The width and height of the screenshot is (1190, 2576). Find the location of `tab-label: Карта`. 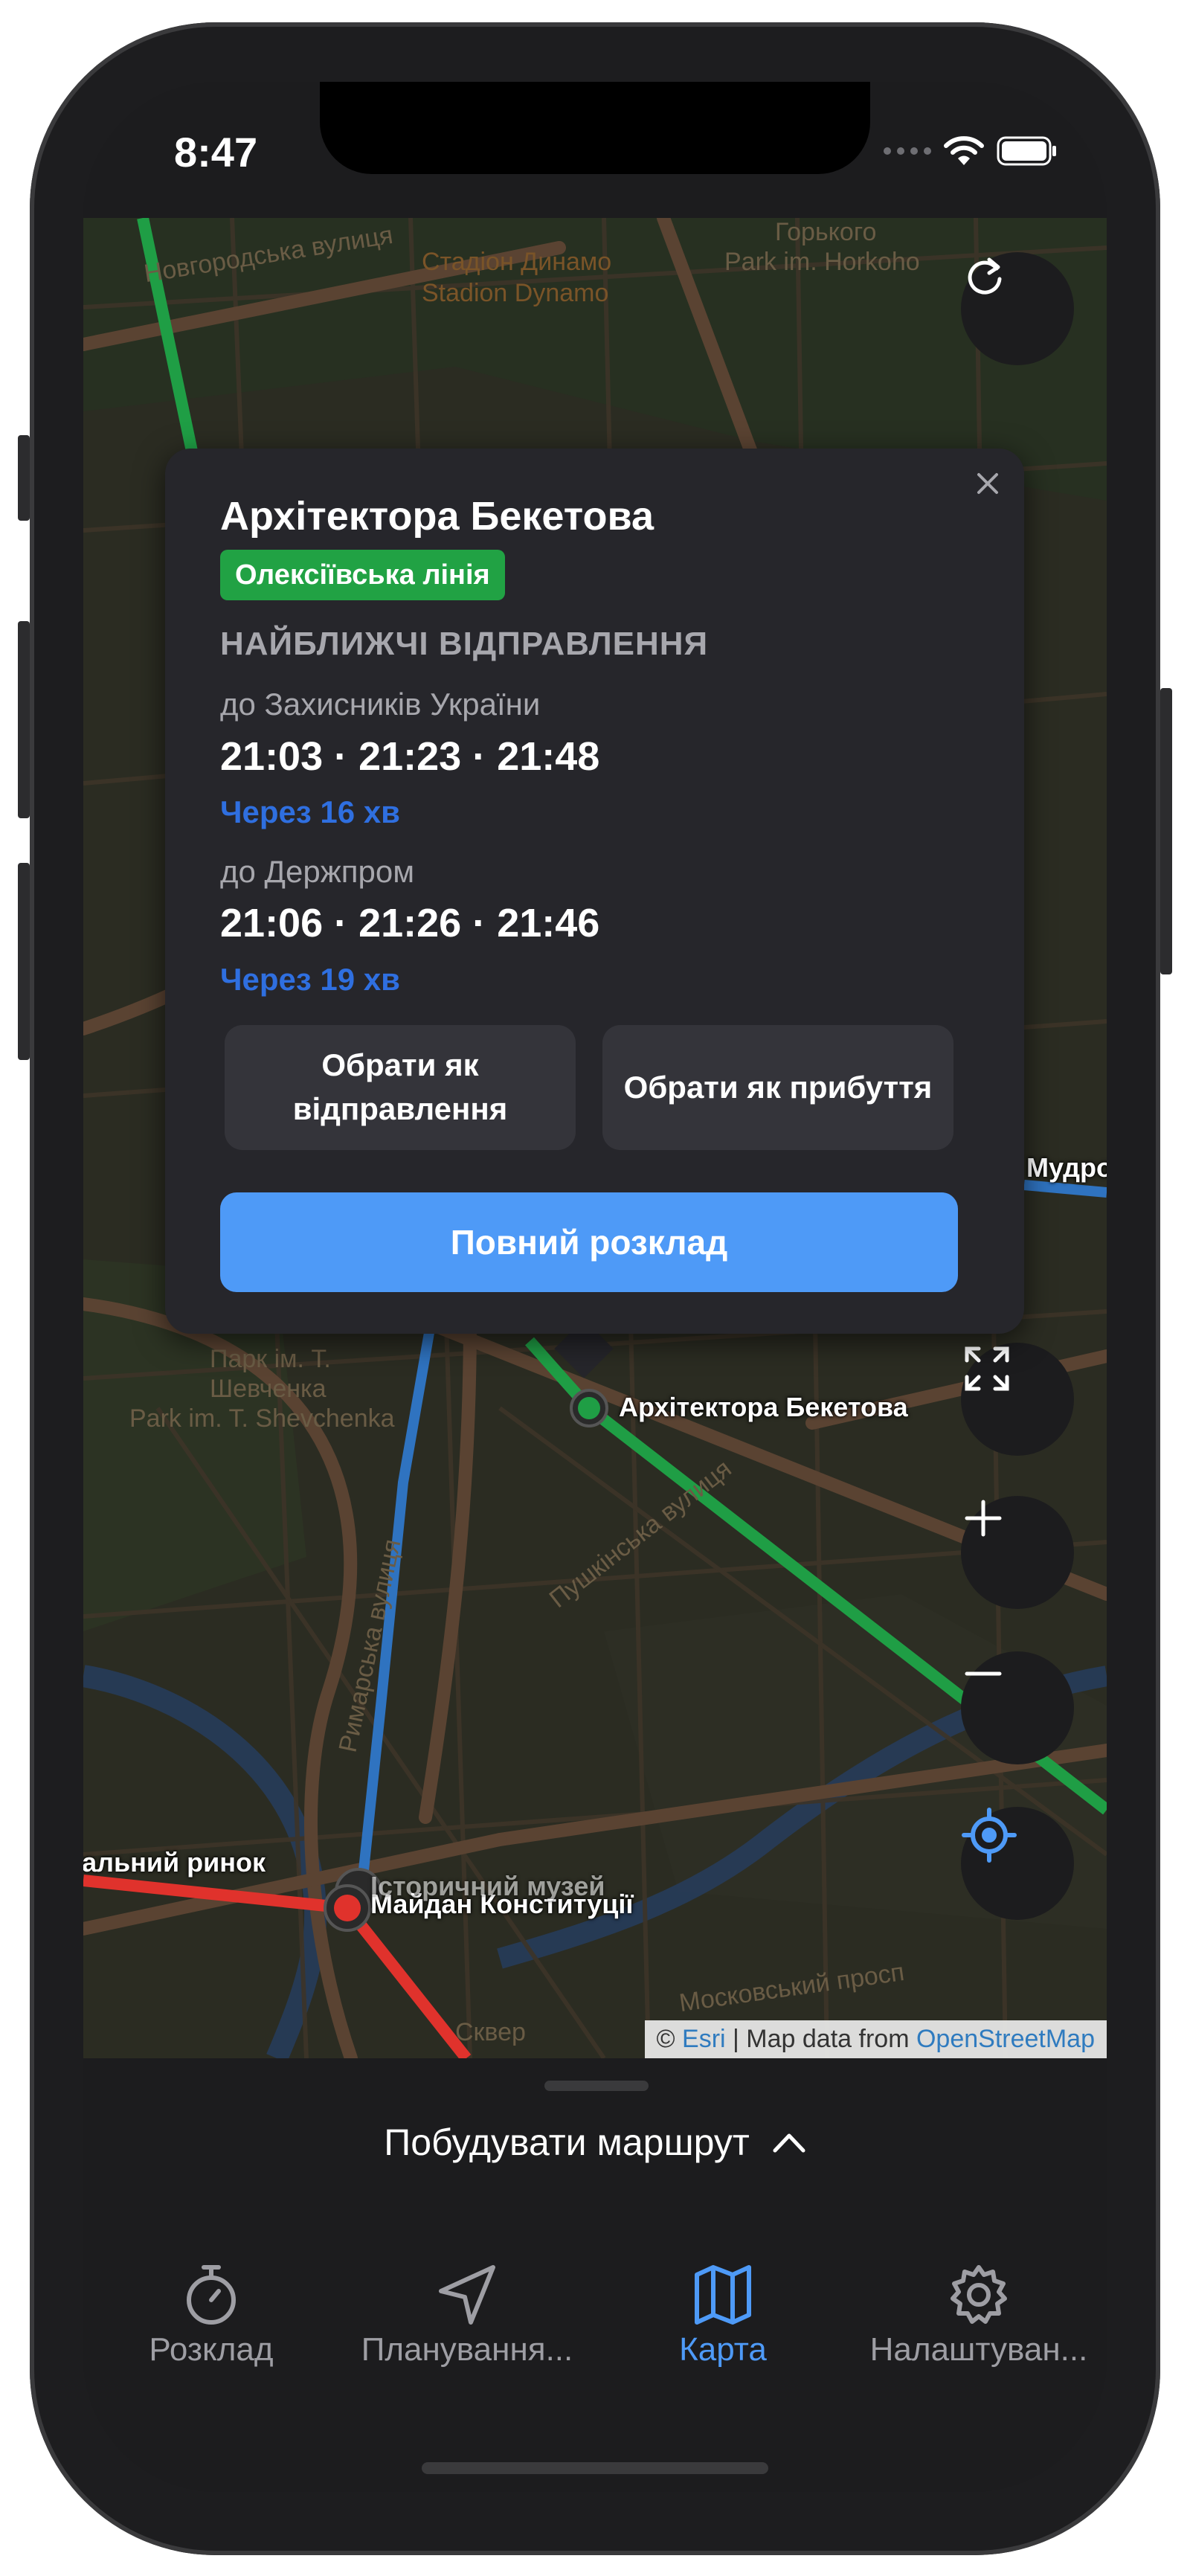

tab-label: Карта is located at coordinates (723, 2349).